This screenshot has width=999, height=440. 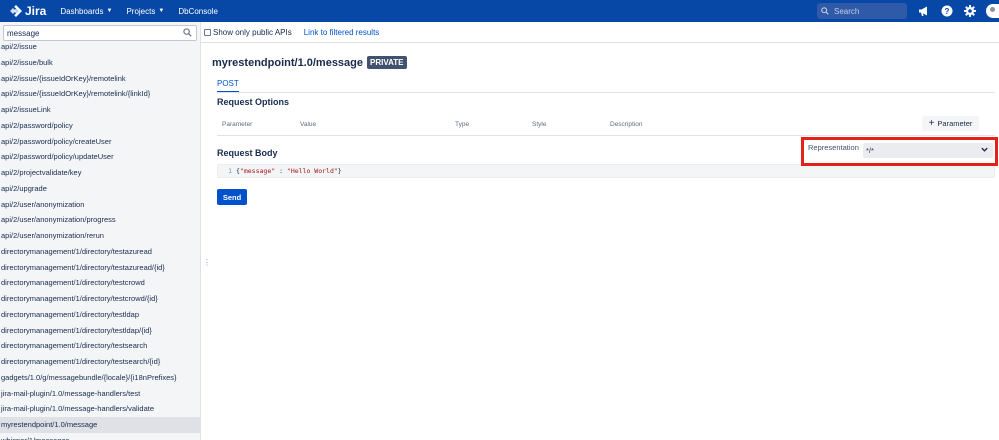 I want to click on tab-divider, so click(x=606, y=92).